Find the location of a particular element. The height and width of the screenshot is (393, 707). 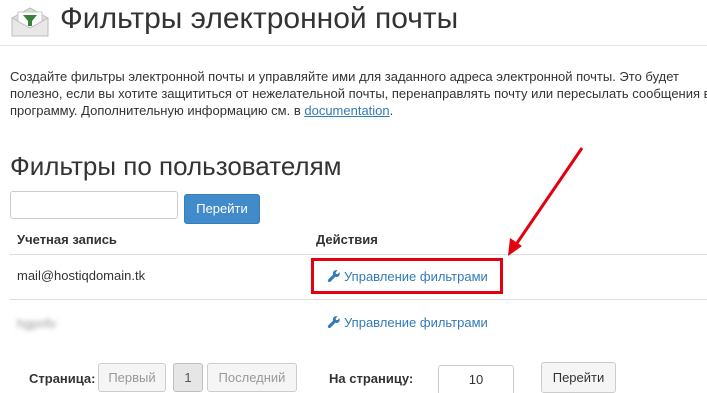

manage-filters-label-2: Управление фильтрами is located at coordinates (416, 322).